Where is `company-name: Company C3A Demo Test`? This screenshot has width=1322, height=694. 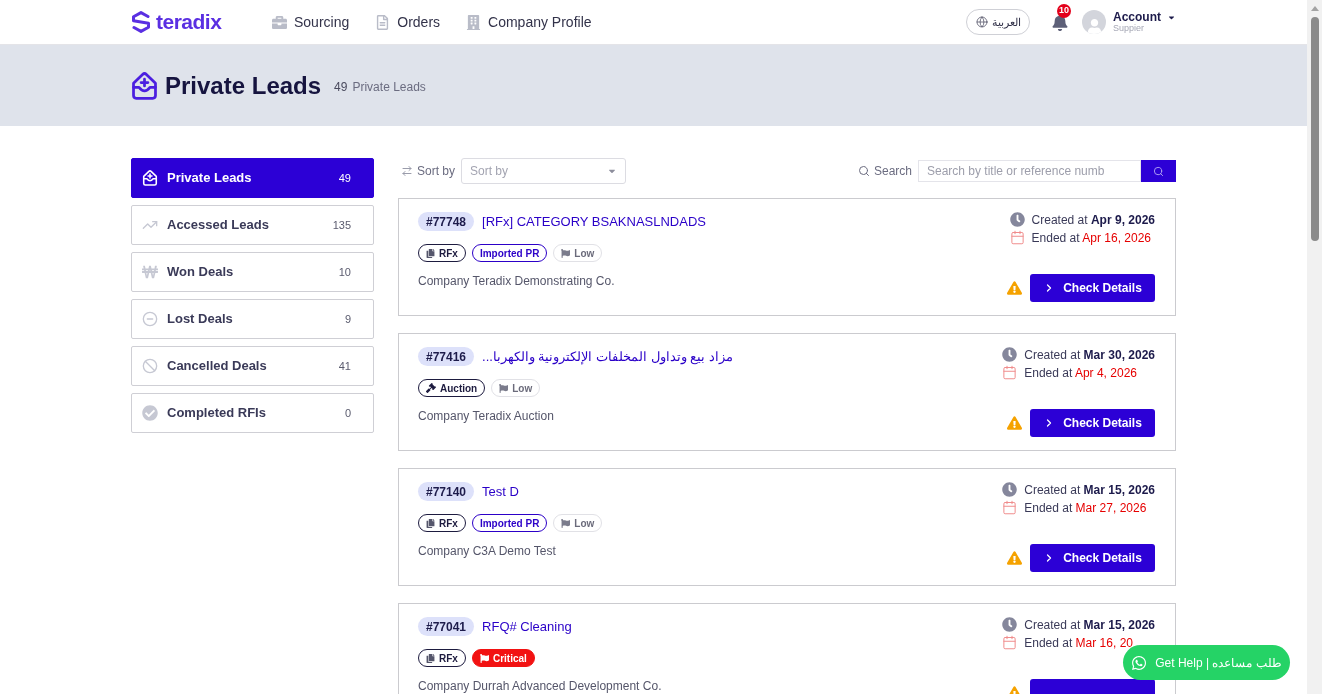
company-name: Company C3A Demo Test is located at coordinates (487, 551).